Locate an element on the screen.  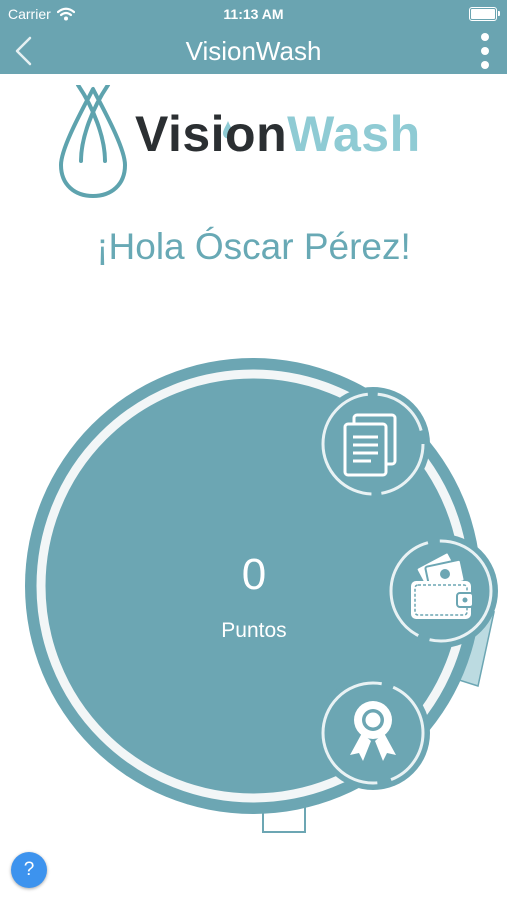
wallet-icon is located at coordinates (441, 591).